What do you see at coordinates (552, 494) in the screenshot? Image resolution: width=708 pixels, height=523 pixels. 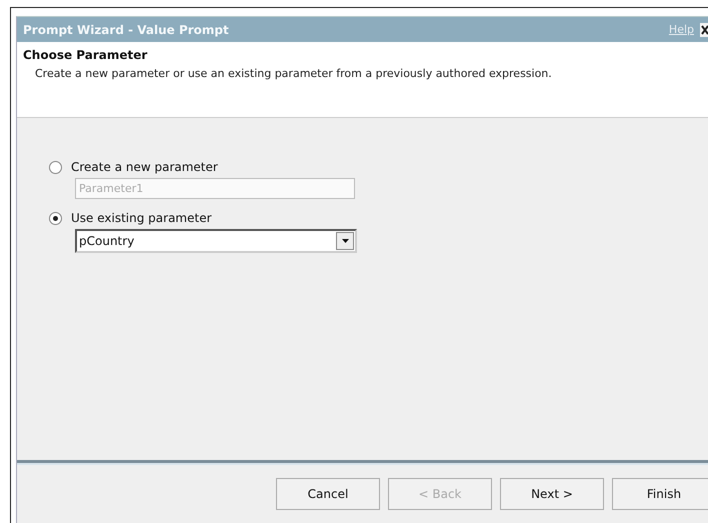 I see `wizard-button: Next >` at bounding box center [552, 494].